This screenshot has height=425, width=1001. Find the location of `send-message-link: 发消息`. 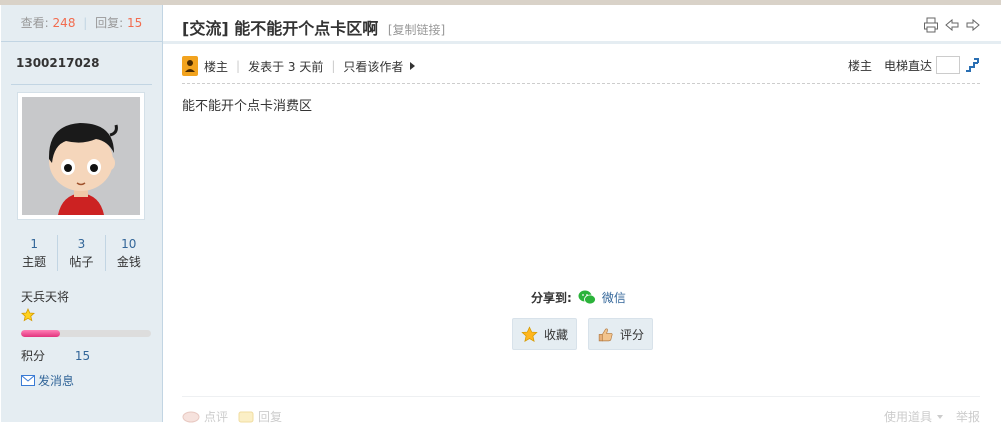

send-message-link: 发消息 is located at coordinates (47, 380).